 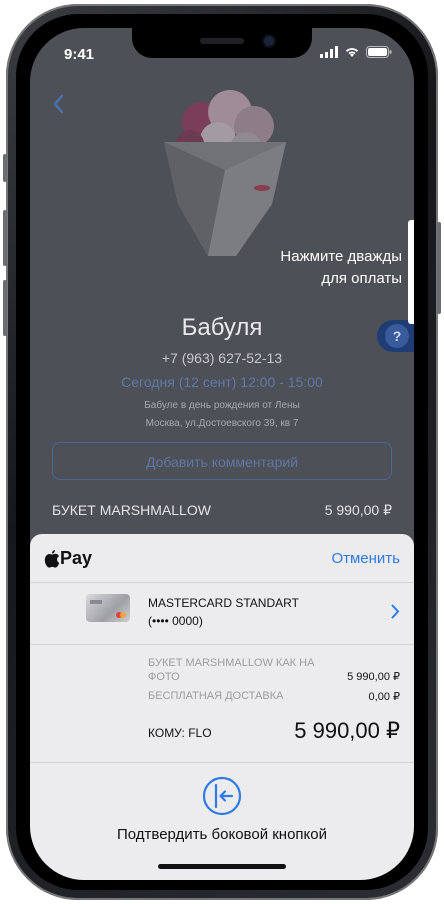 I want to click on side-button-indicator, so click(x=411, y=272).